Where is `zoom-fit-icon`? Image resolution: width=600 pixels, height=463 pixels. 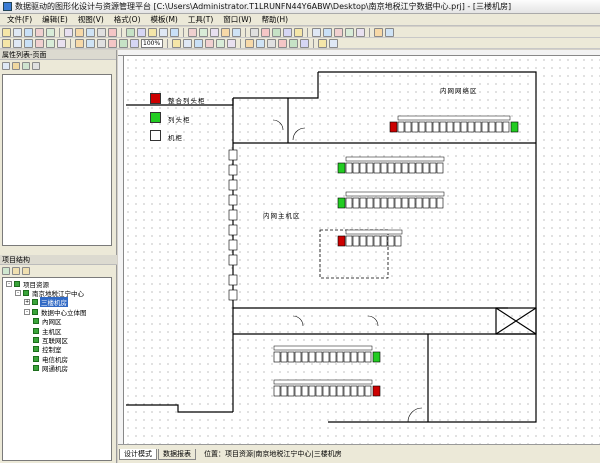
zoom-fit-icon is located at coordinates (101, 43).